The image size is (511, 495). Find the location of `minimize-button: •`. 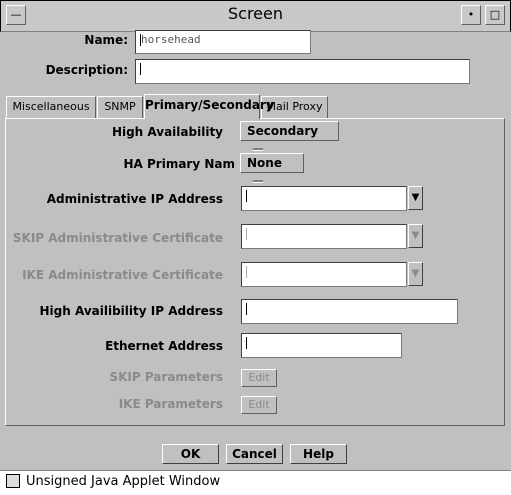

minimize-button: • is located at coordinates (471, 15).